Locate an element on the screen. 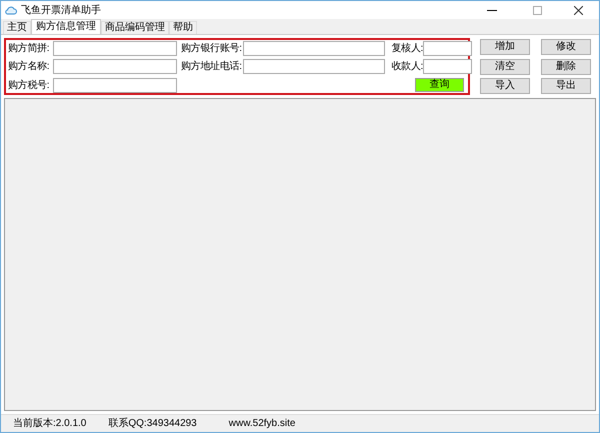 Image resolution: width=600 pixels, height=433 pixels. field-label: 购方税号: is located at coordinates (29, 85).